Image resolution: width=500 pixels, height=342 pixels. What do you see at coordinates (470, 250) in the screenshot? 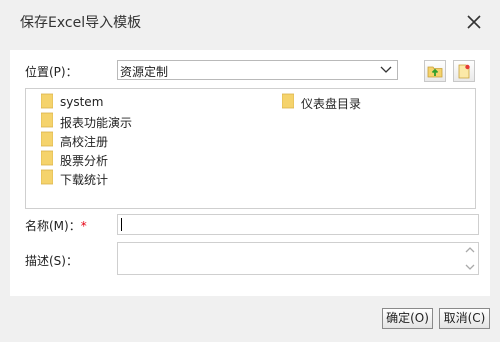
I see `scroll-up-icon` at bounding box center [470, 250].